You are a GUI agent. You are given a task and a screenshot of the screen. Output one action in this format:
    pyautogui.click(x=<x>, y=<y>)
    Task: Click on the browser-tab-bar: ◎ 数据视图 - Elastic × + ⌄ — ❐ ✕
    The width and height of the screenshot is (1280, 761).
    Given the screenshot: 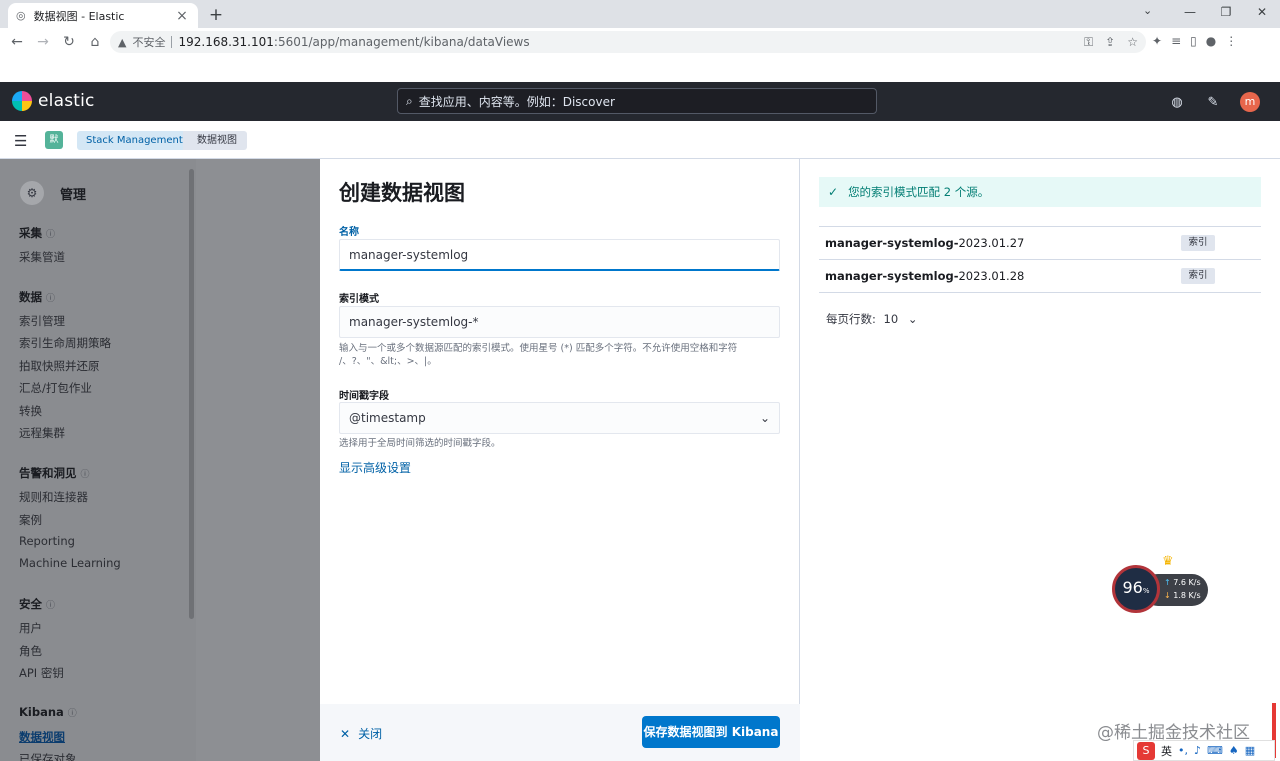 What is the action you would take?
    pyautogui.click(x=640, y=14)
    